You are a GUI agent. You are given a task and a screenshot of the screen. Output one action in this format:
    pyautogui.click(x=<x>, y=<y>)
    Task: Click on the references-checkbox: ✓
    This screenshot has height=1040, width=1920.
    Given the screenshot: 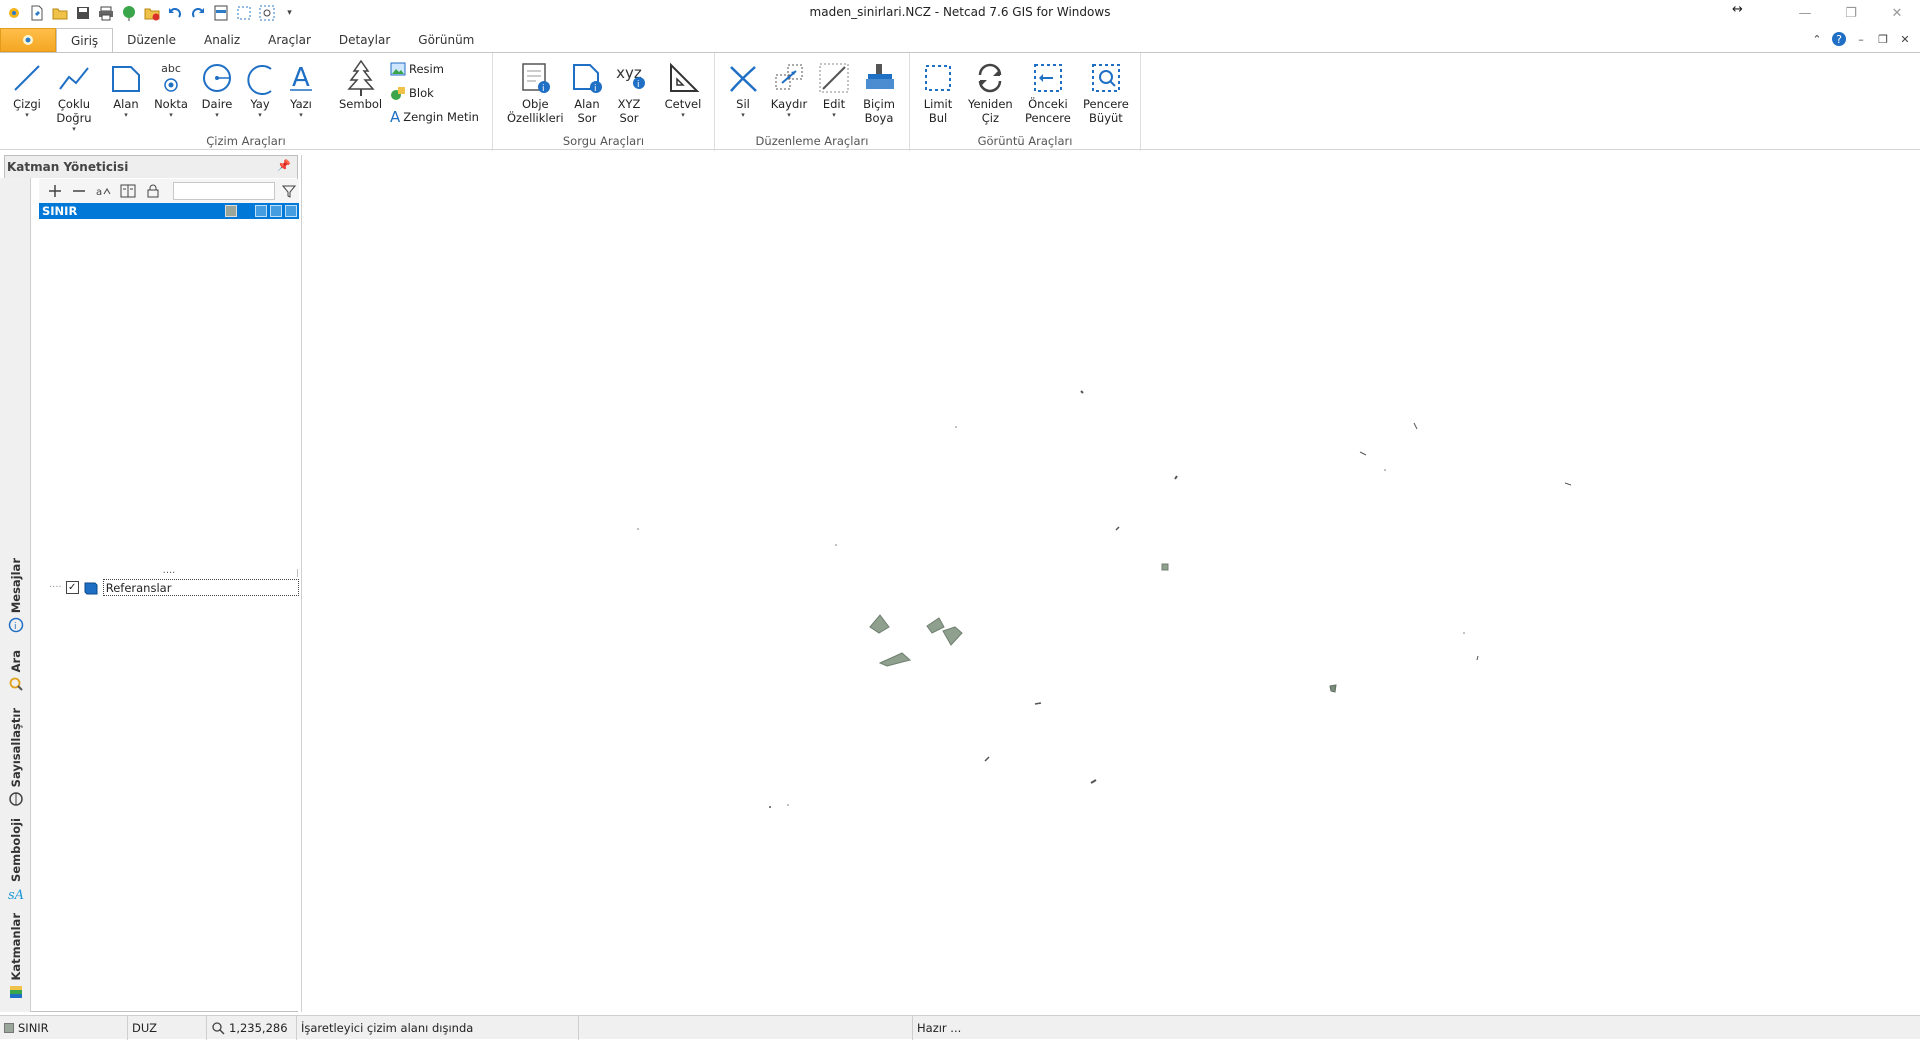 What is the action you would take?
    pyautogui.click(x=72, y=587)
    